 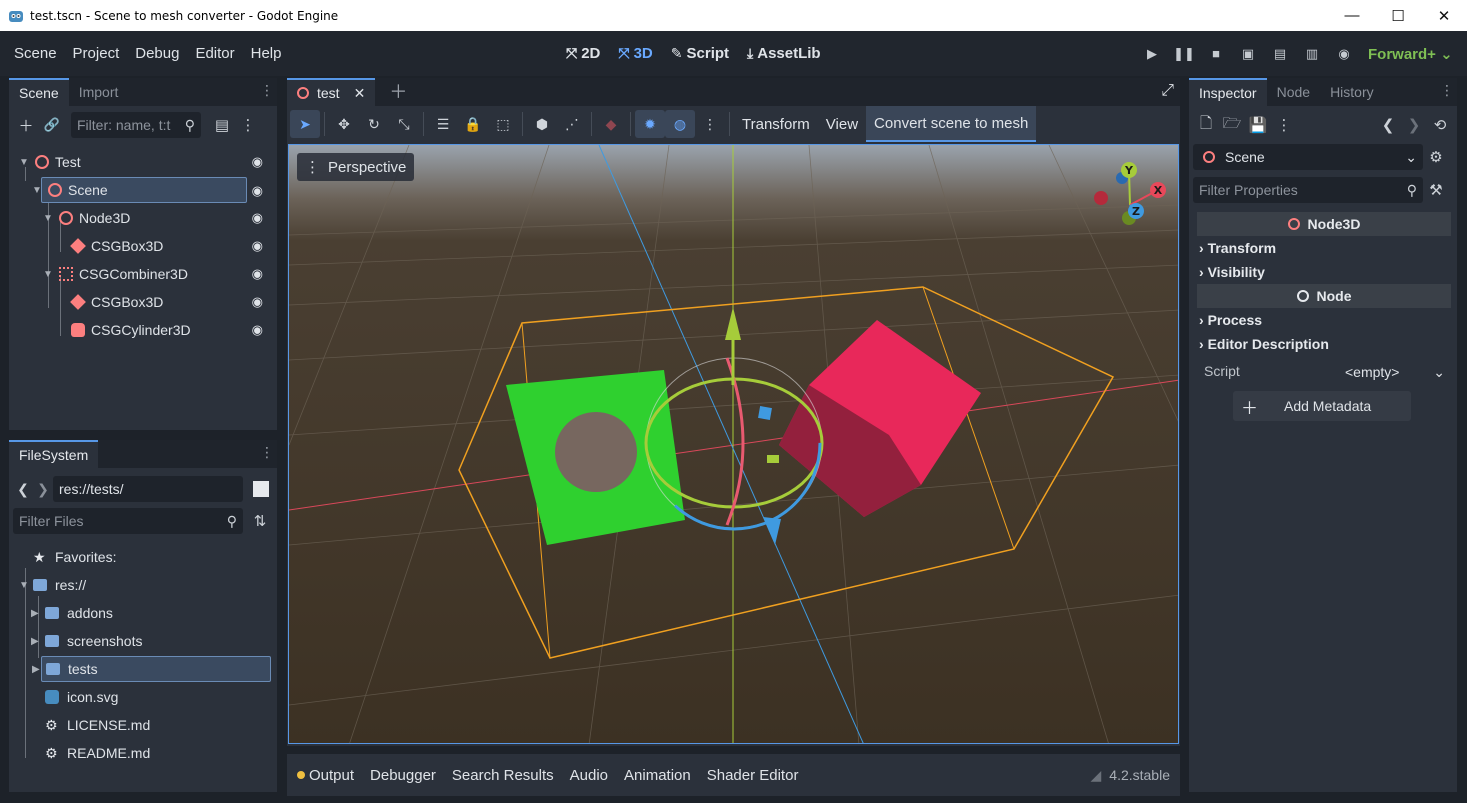 What do you see at coordinates (572, 124) in the screenshot?
I see `snap-icon: ⋰` at bounding box center [572, 124].